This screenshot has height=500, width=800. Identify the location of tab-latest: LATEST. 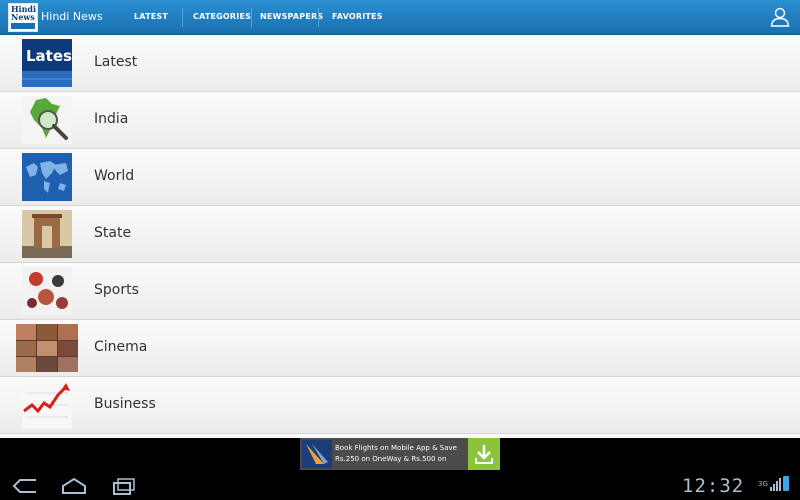
(151, 16).